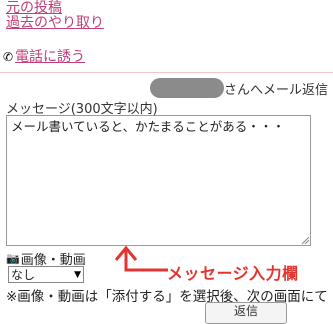  I want to click on divider, so click(166, 72).